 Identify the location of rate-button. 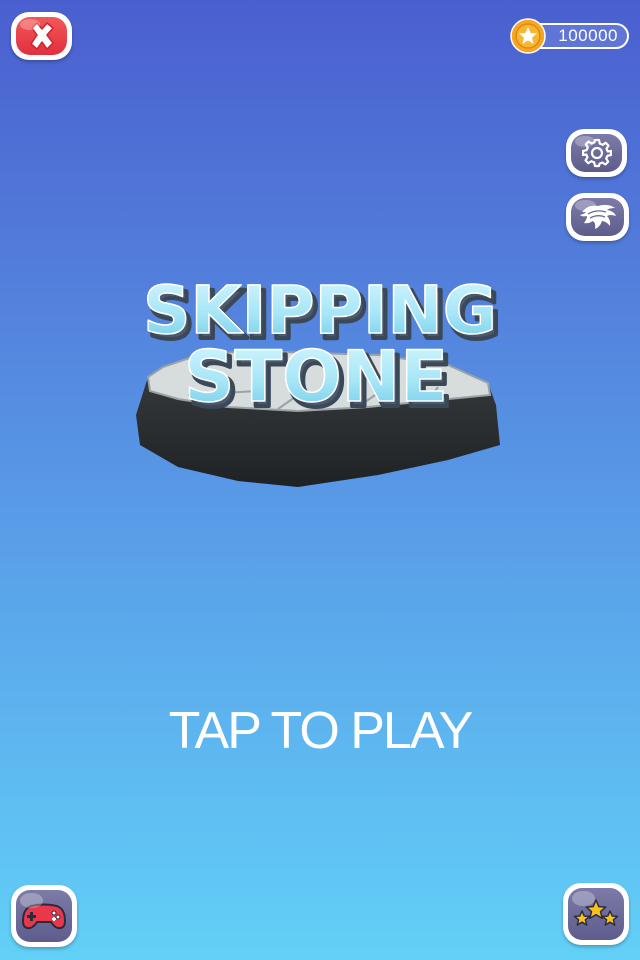
(596, 914).